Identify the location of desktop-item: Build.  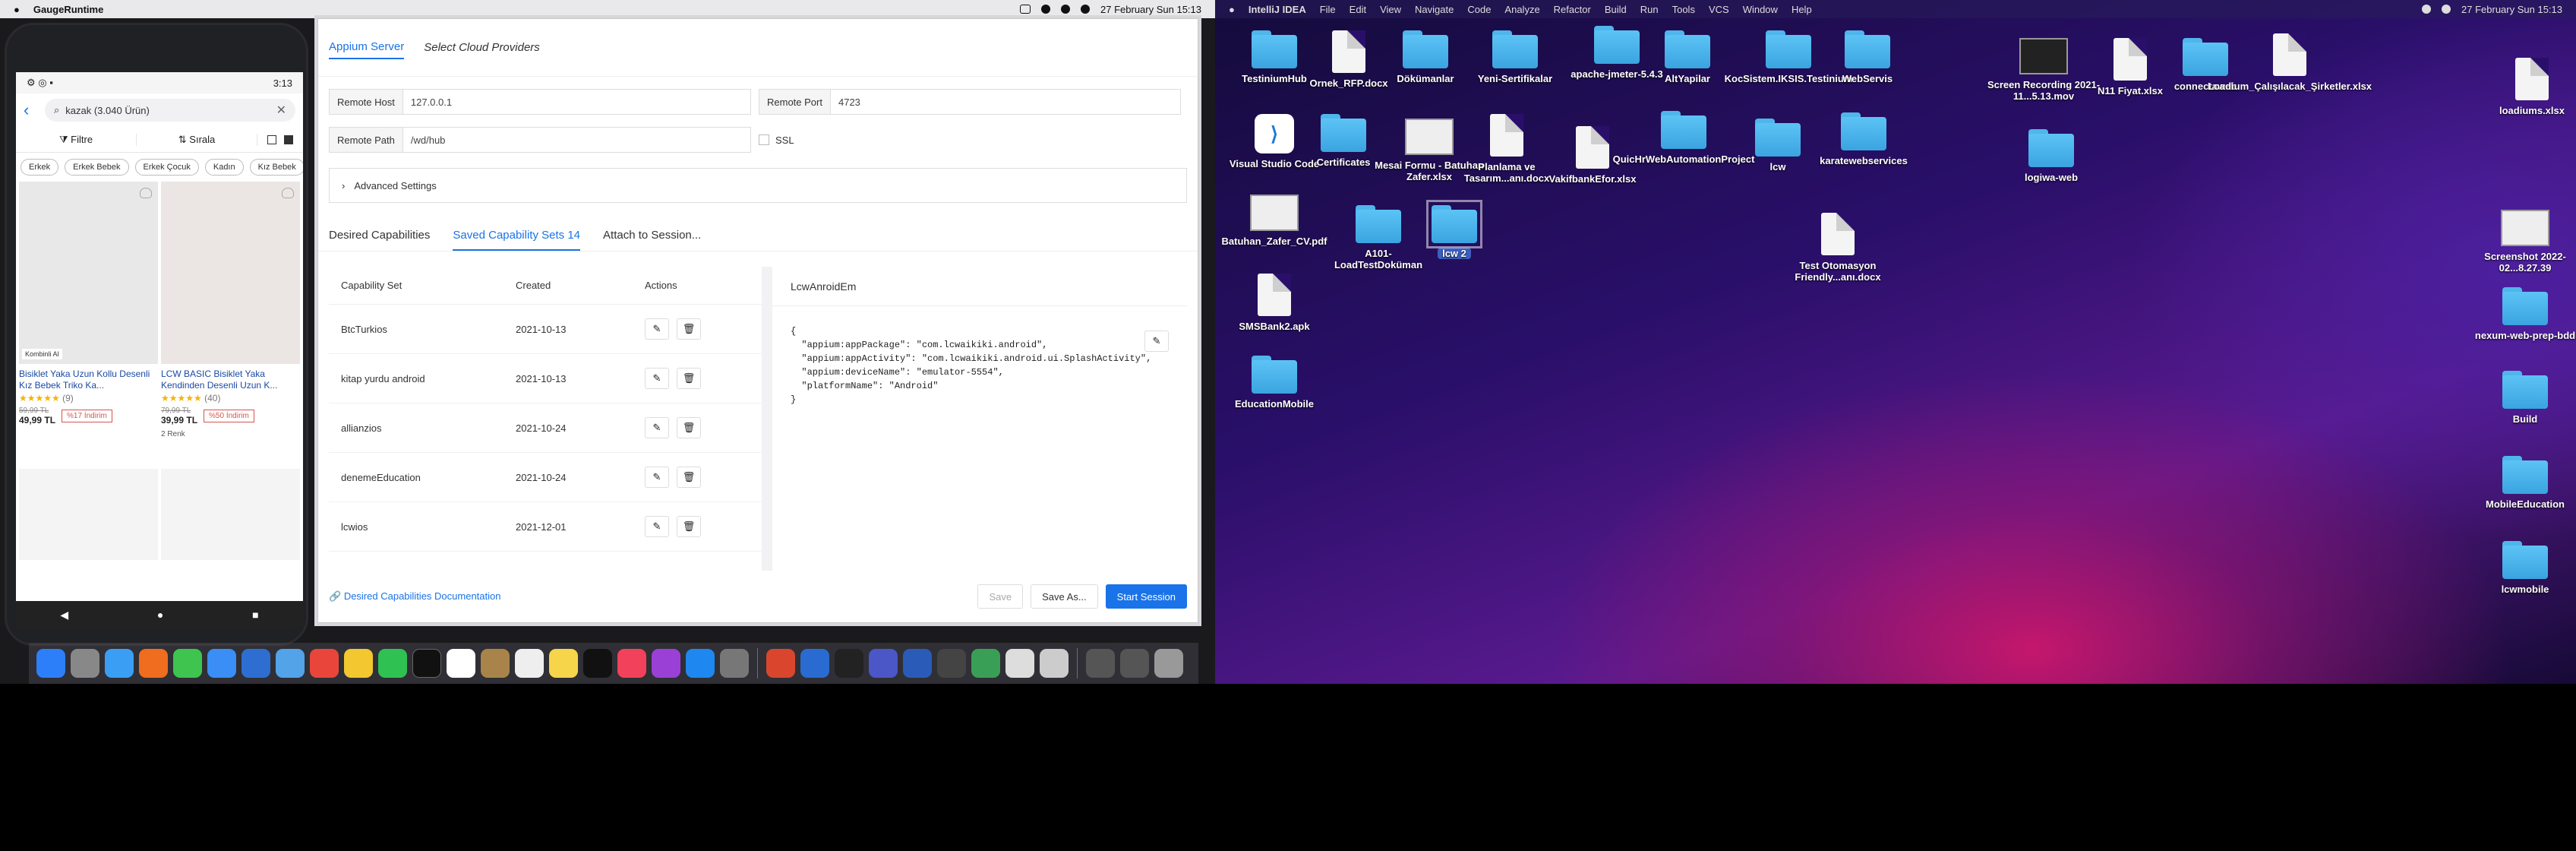
(2522, 398).